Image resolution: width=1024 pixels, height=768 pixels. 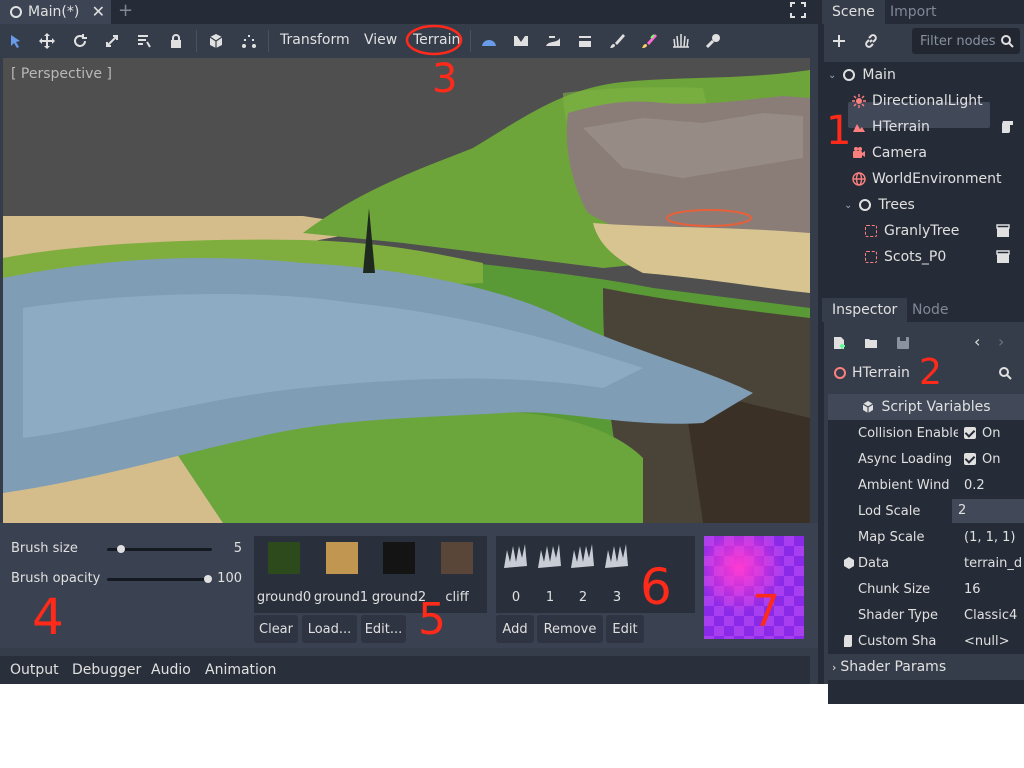 I want to click on tab-inspector: Inspector, so click(x=865, y=310).